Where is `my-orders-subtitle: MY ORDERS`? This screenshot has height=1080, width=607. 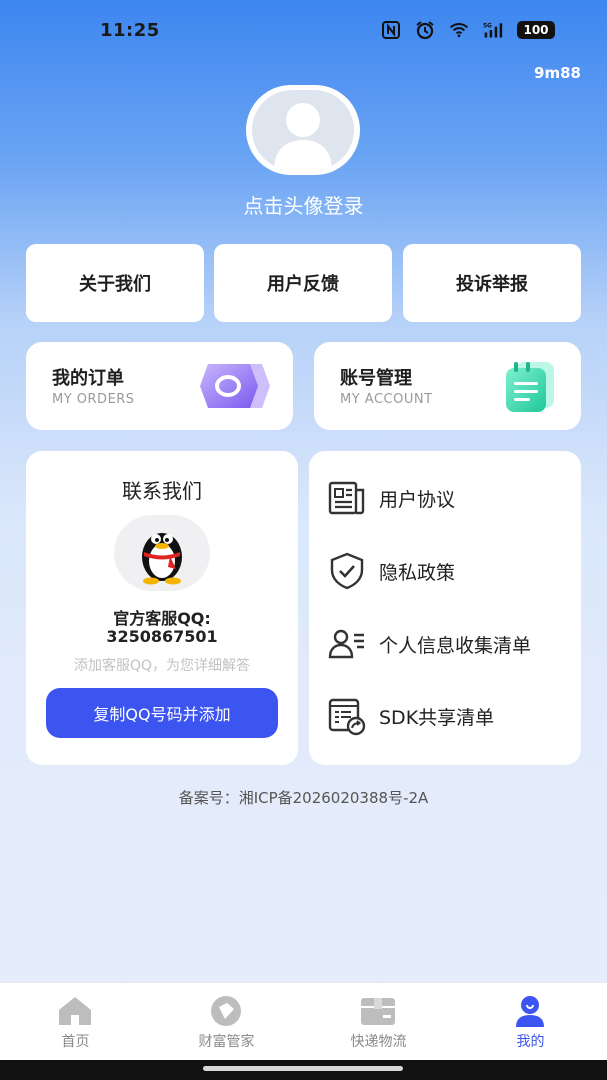 my-orders-subtitle: MY ORDERS is located at coordinates (93, 399).